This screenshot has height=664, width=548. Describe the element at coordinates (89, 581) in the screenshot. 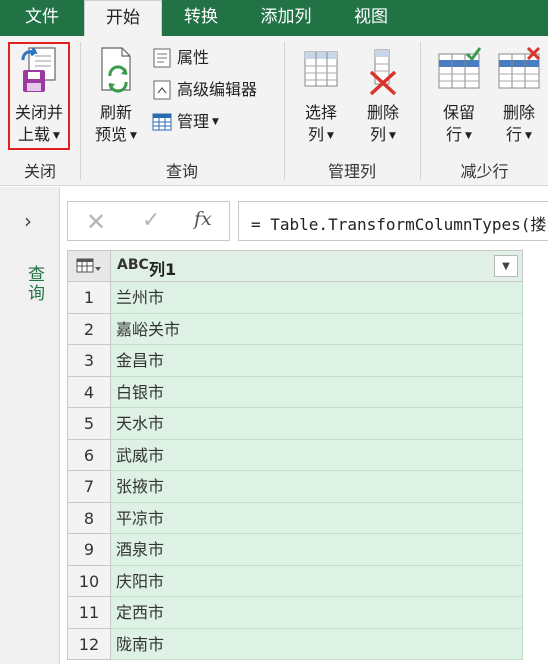

I see `row-number: 10` at that location.